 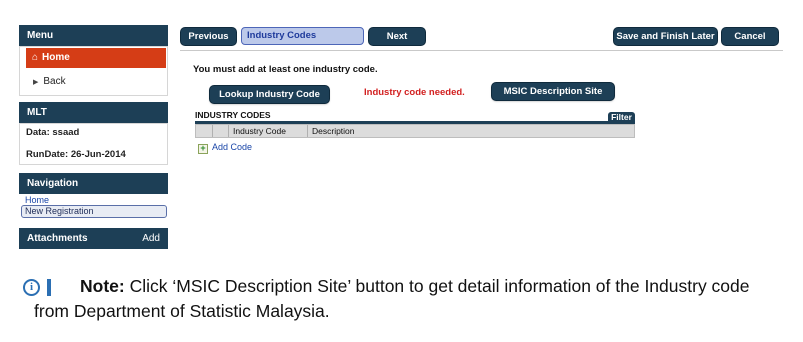 I want to click on note-prefix: Note:, so click(x=102, y=286).